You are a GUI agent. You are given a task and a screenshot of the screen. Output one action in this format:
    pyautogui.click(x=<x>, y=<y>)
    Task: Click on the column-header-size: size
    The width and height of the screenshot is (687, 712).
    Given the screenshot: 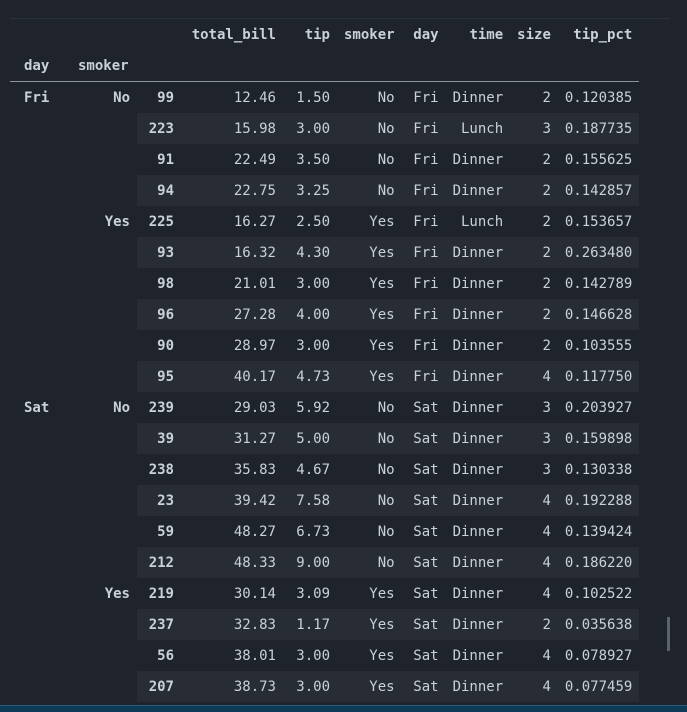 What is the action you would take?
    pyautogui.click(x=534, y=34)
    